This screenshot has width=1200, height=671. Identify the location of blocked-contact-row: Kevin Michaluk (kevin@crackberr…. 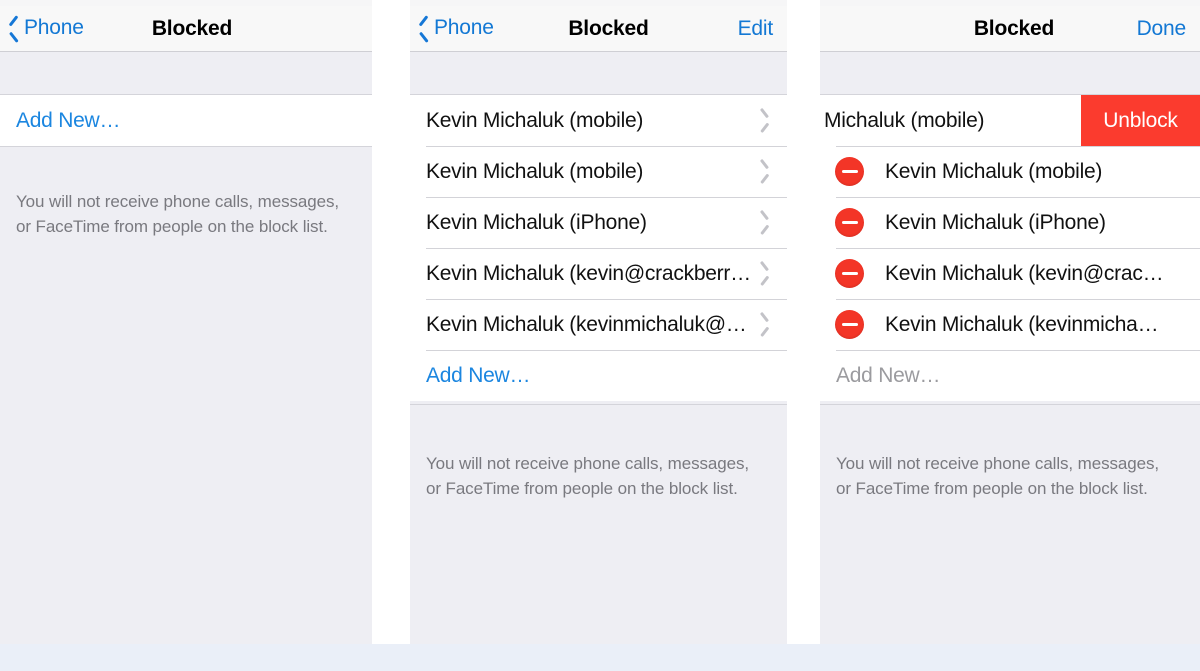
(598, 273).